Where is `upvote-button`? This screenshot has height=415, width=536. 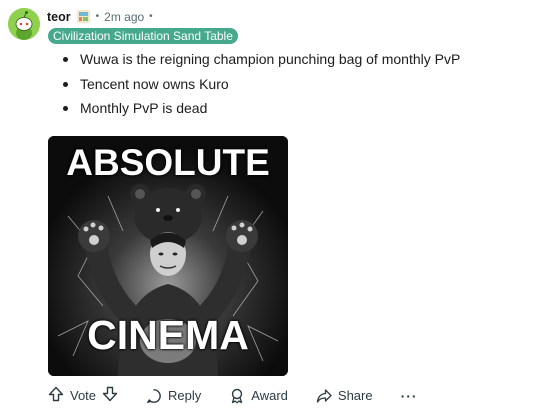 upvote-button is located at coordinates (56, 395).